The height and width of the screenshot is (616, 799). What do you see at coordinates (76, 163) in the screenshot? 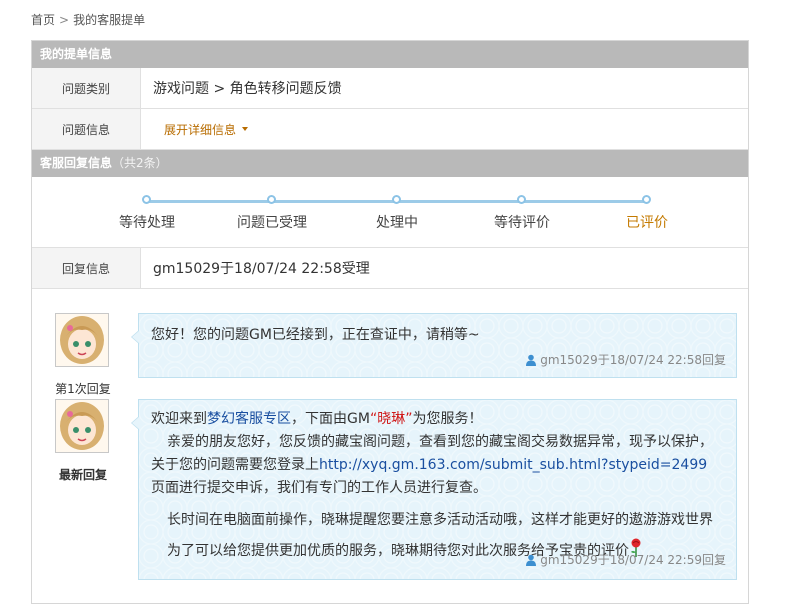
I see `reply-section-title: 客服回复信息` at bounding box center [76, 163].